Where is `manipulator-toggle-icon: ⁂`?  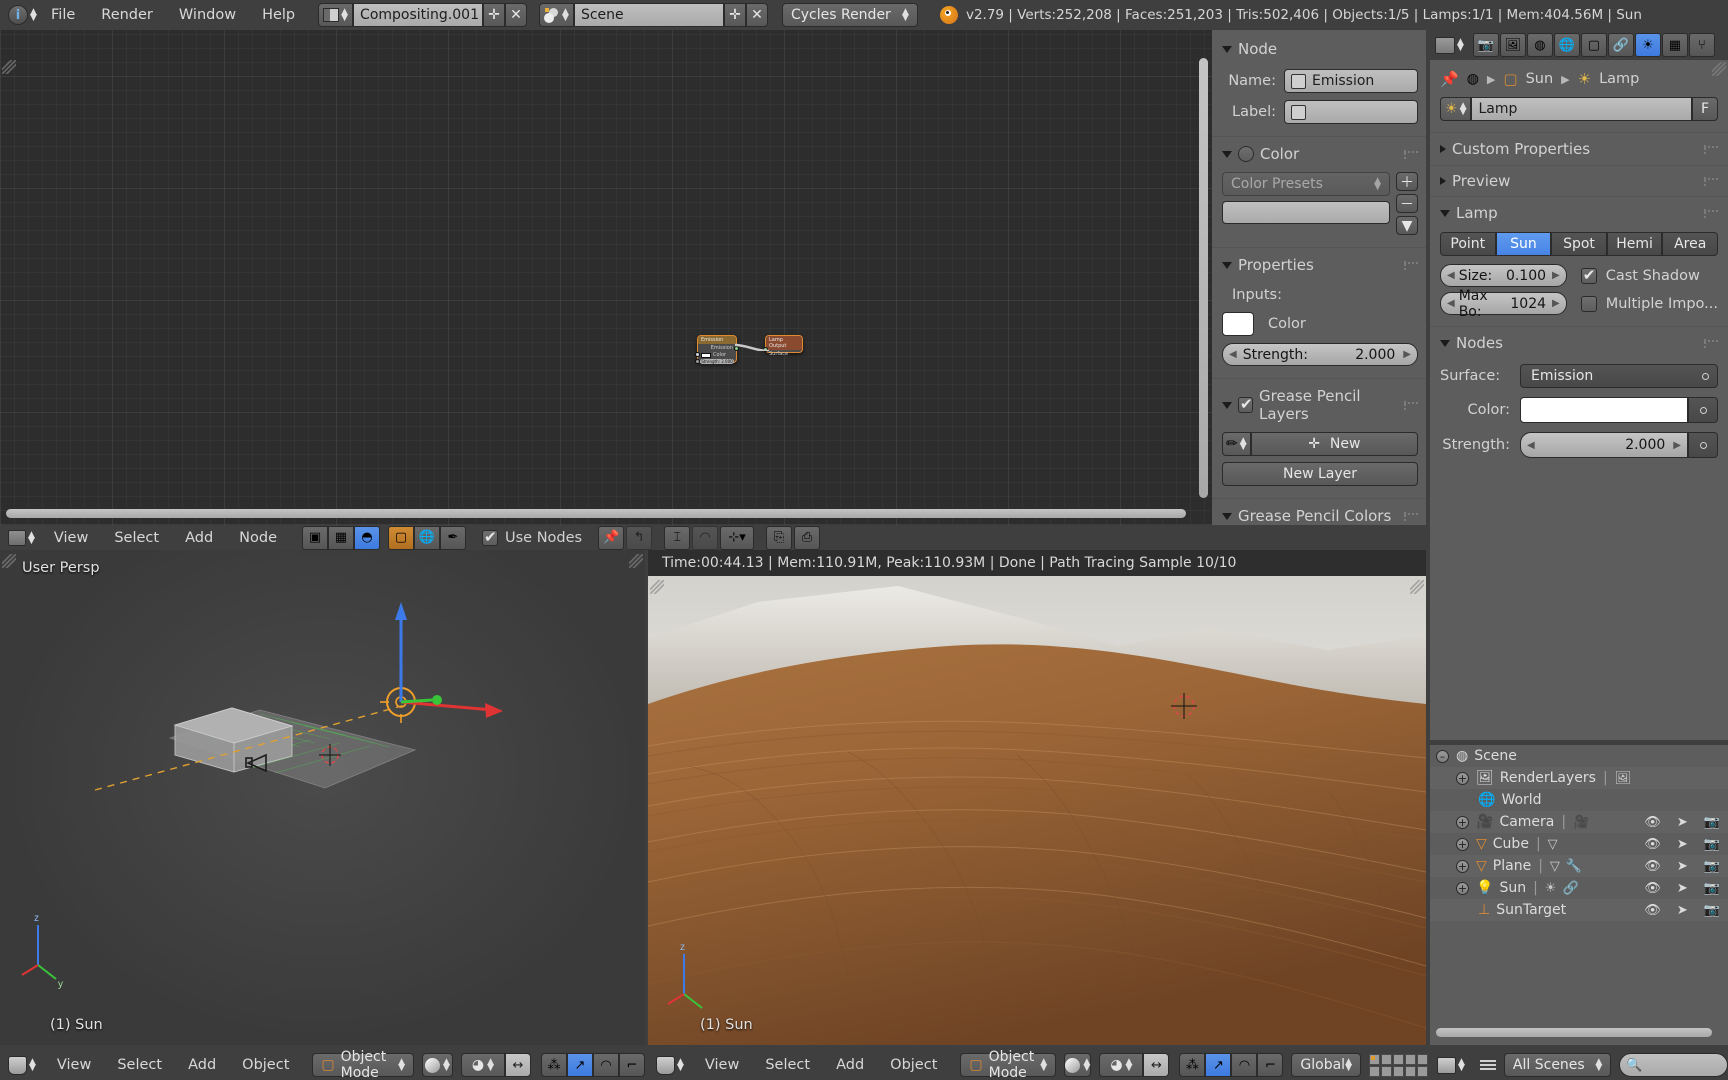
manipulator-toggle-icon: ⁂ is located at coordinates (554, 1065).